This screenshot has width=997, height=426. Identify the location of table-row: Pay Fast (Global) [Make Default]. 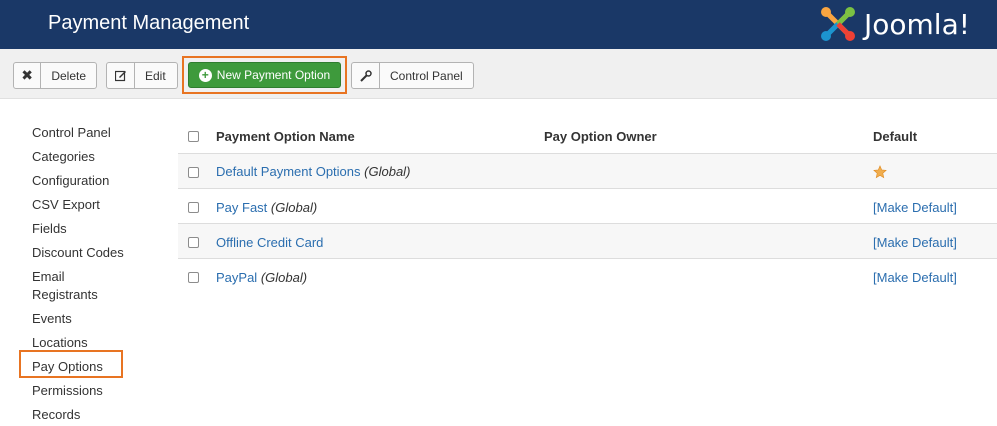
(587, 205).